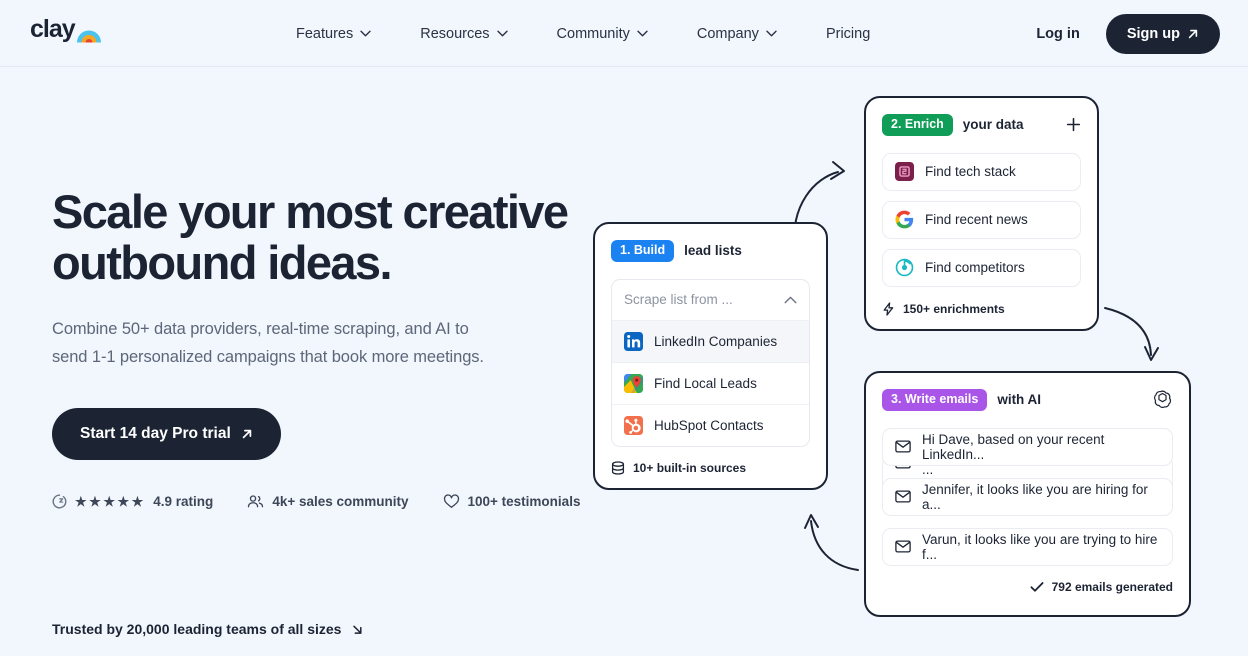 This screenshot has width=1248, height=656. I want to click on enrichment-row-label: Find competitors, so click(975, 267).